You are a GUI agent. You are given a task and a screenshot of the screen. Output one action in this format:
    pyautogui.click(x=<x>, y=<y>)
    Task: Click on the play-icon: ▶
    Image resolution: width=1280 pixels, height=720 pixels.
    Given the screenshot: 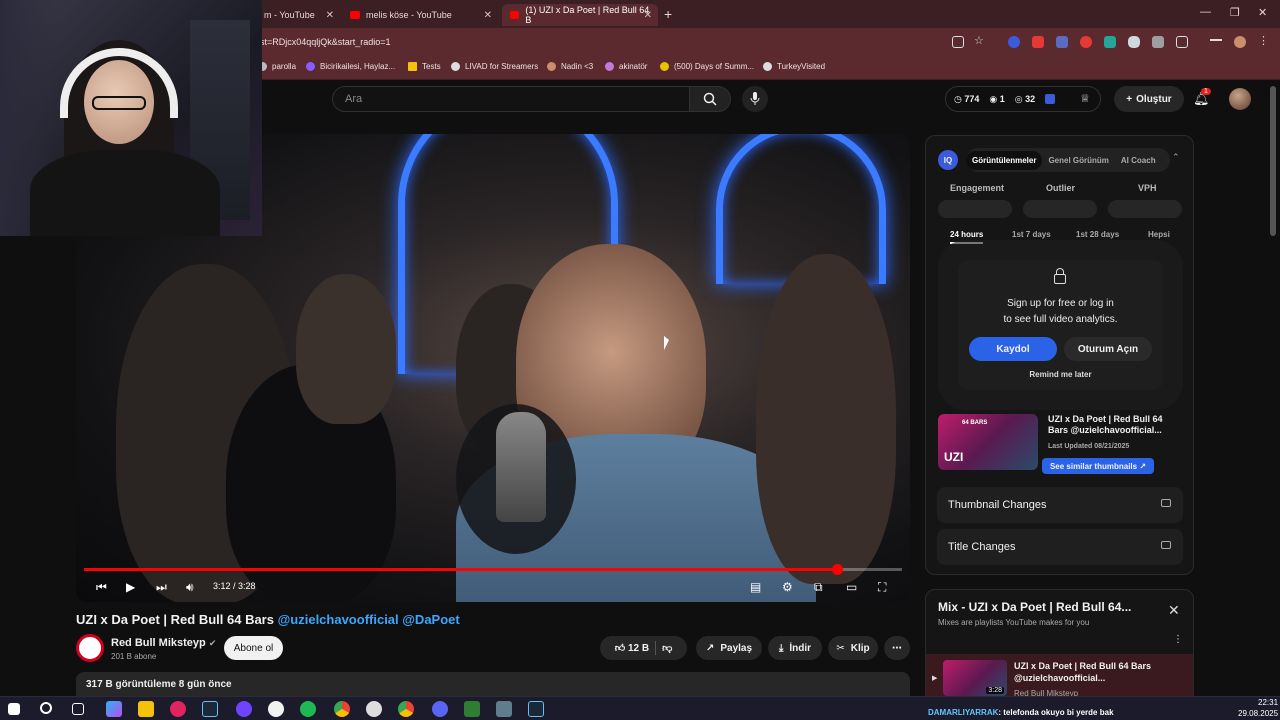 What is the action you would take?
    pyautogui.click(x=130, y=587)
    